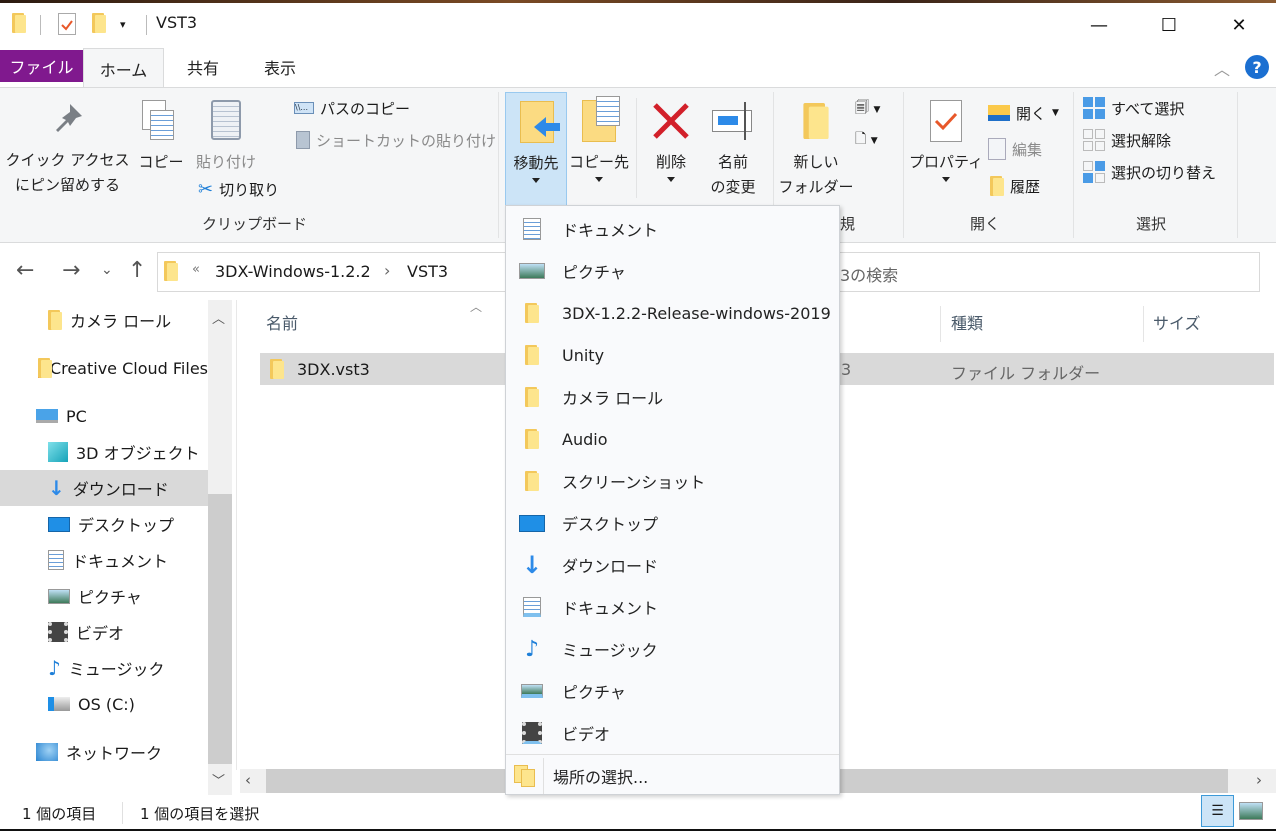  What do you see at coordinates (25, 270) in the screenshot?
I see `back-button: ←` at bounding box center [25, 270].